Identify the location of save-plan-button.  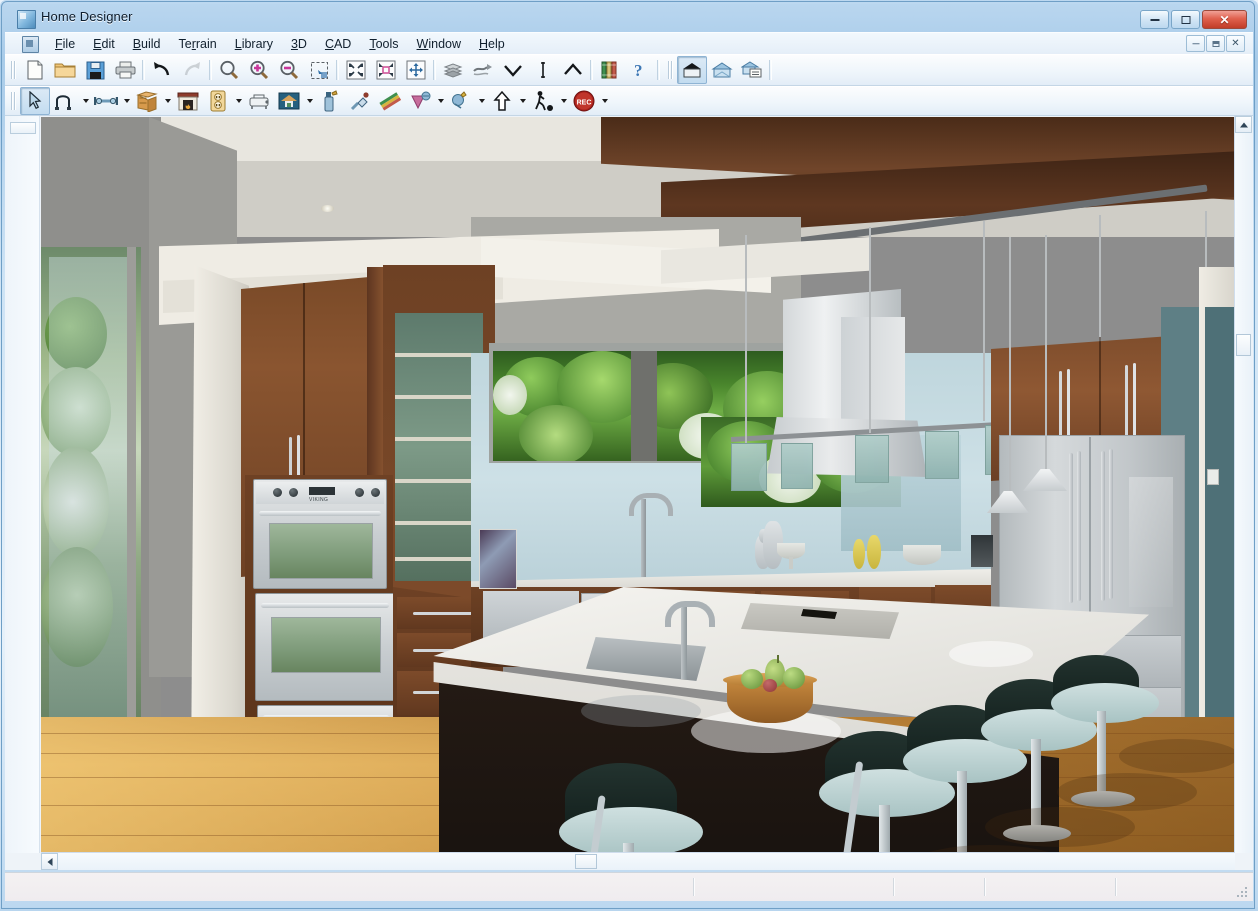
(95, 70).